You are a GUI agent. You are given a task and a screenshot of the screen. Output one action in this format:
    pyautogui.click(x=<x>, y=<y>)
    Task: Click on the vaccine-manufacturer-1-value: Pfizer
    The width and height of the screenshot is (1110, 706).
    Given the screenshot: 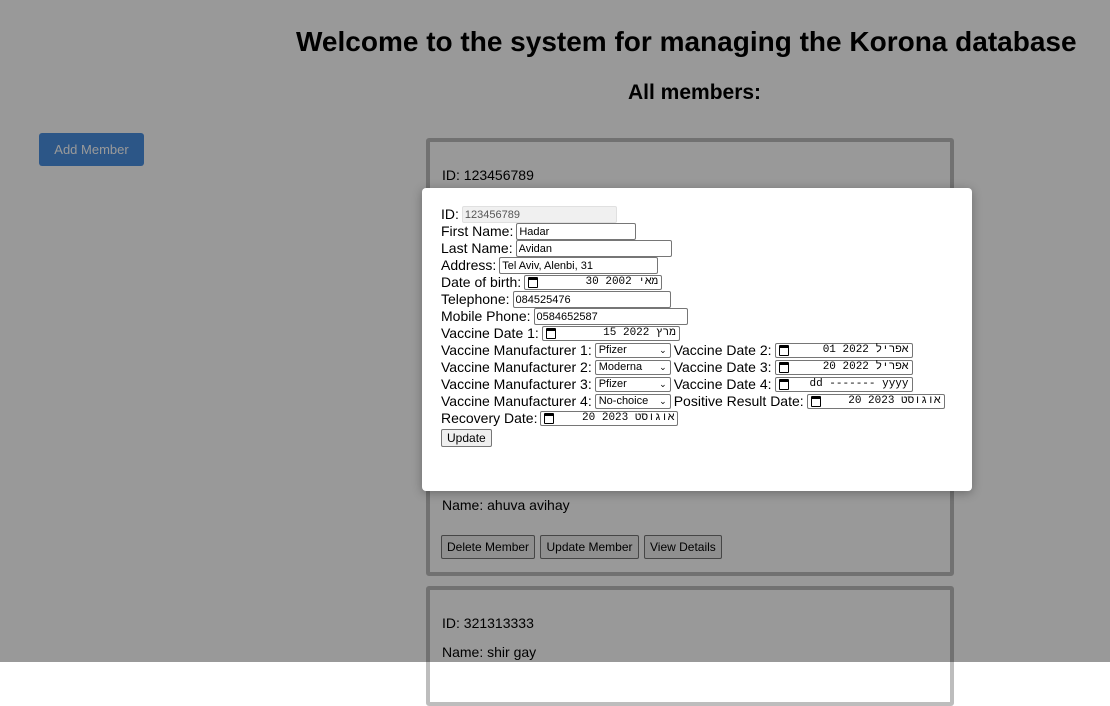 What is the action you would take?
    pyautogui.click(x=612, y=350)
    